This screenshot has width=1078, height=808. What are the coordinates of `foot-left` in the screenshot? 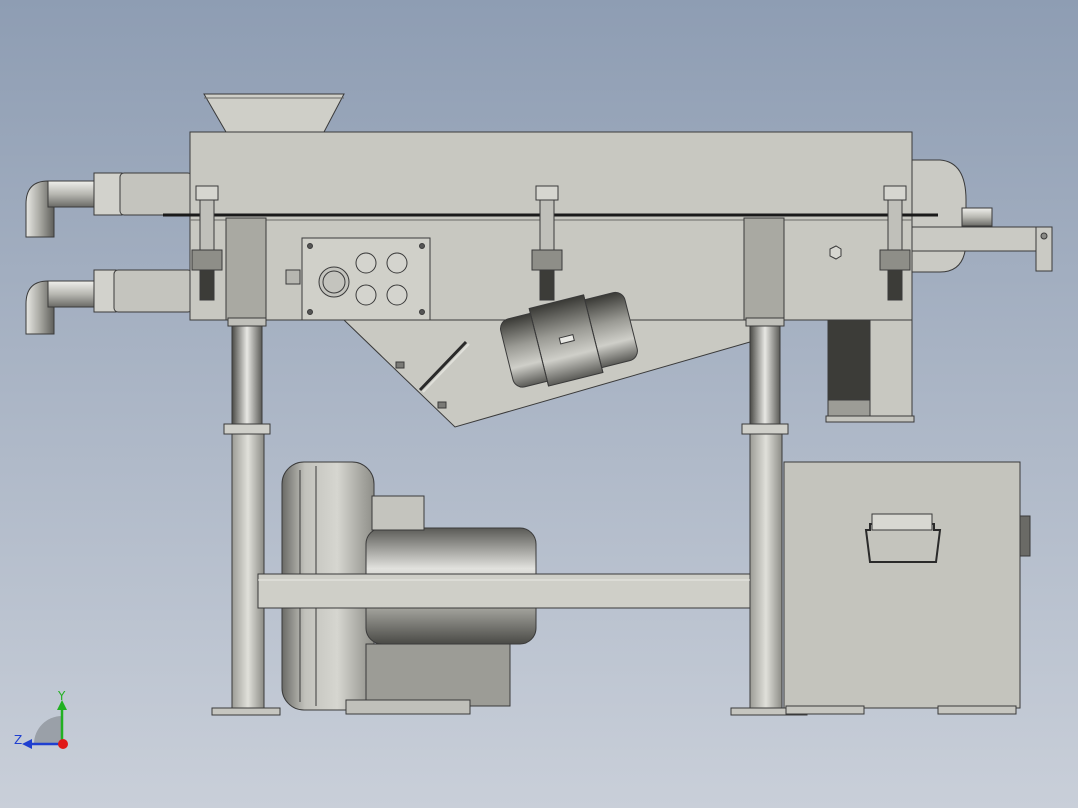 It's located at (246, 711).